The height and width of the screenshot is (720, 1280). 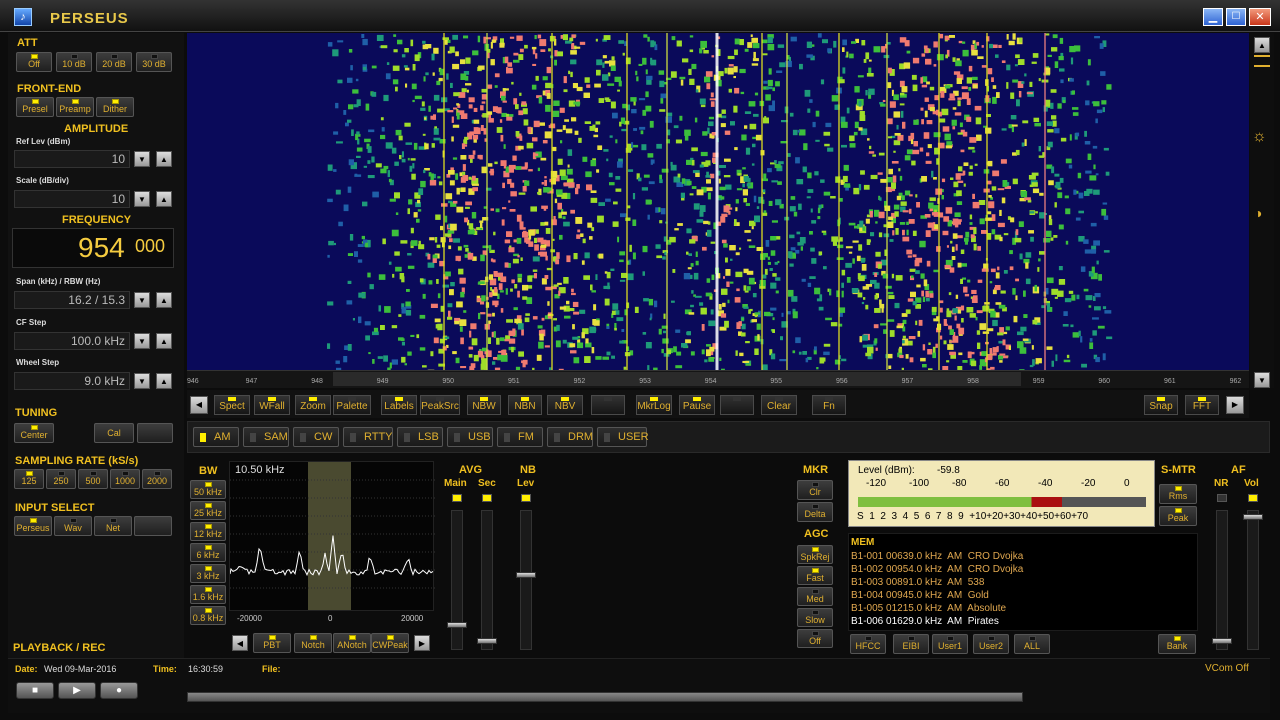 I want to click on agc-off-button: Off, so click(x=815, y=638).